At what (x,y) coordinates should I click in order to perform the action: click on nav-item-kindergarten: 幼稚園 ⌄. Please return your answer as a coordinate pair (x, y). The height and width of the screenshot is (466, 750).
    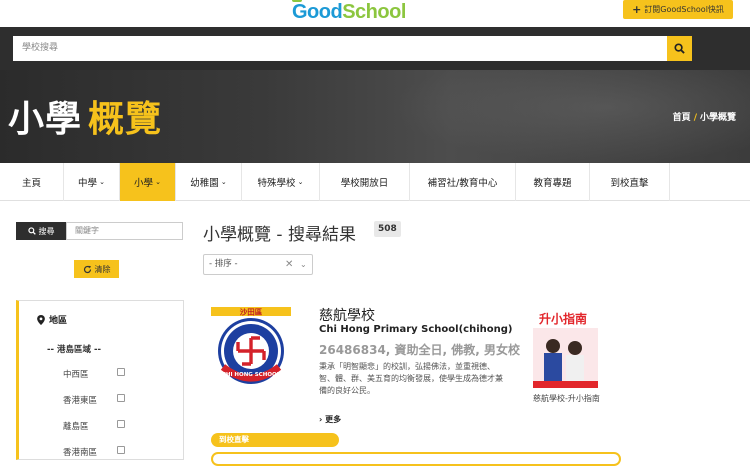
    Looking at the image, I should click on (209, 182).